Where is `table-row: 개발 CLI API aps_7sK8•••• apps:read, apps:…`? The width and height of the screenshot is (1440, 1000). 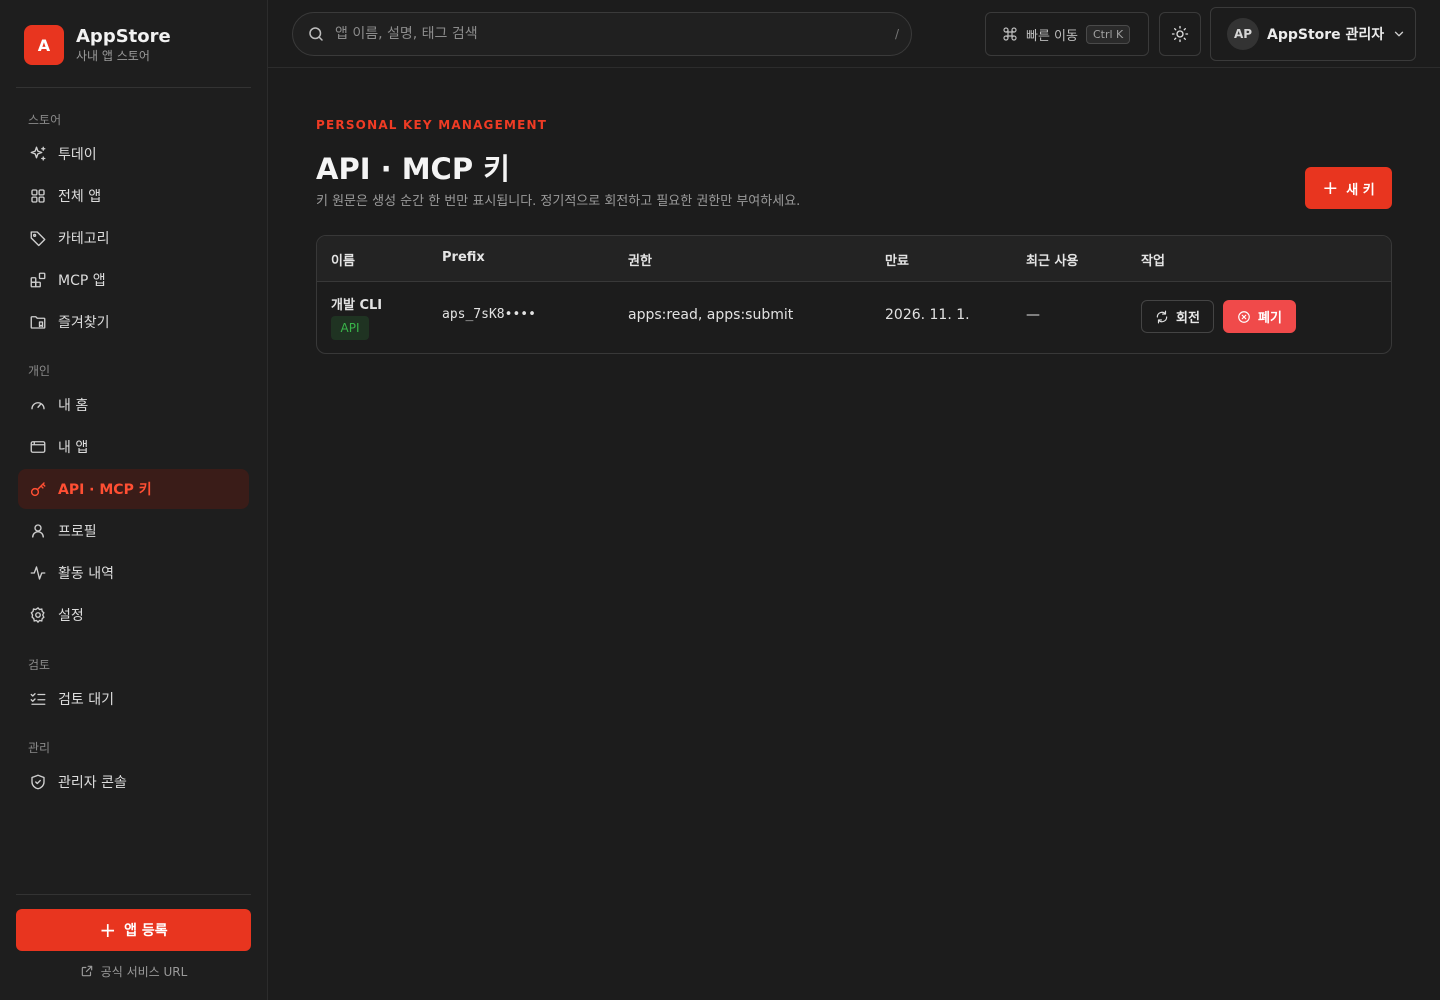 table-row: 개발 CLI API aps_7sK8•••• apps:read, apps:… is located at coordinates (854, 317).